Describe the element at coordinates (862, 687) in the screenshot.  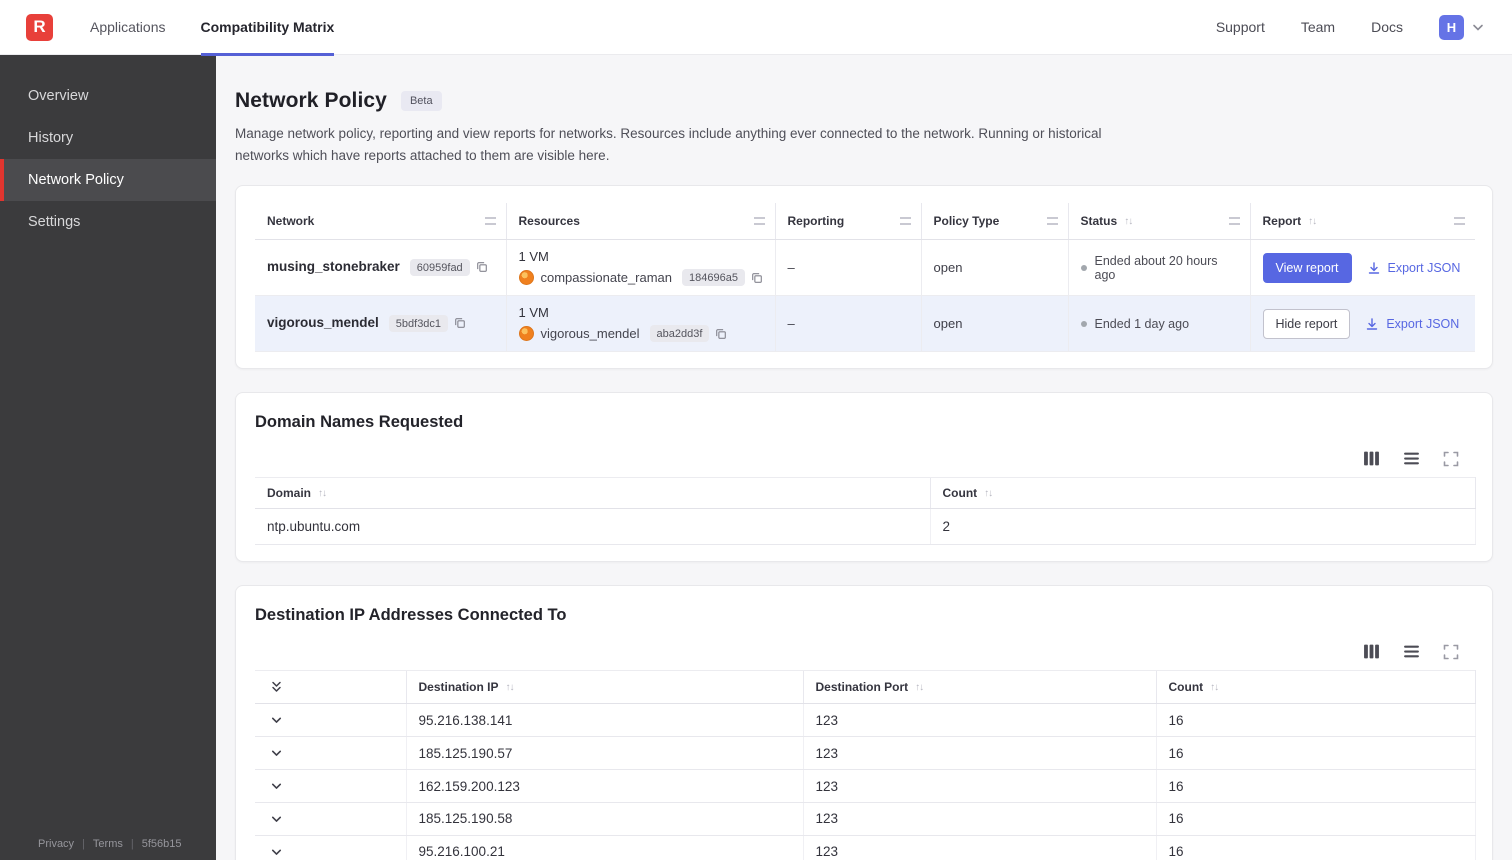
I see `column-header-destination-port: Destination Port` at that location.